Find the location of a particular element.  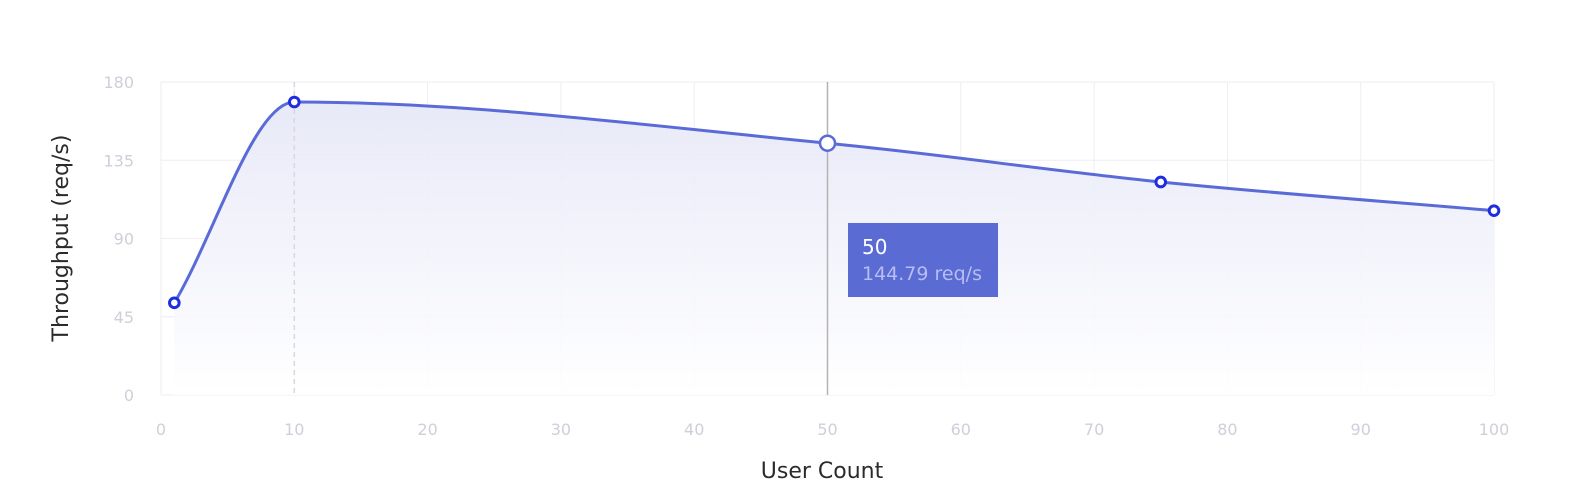

x-tick-label: 60 is located at coordinates (961, 429).